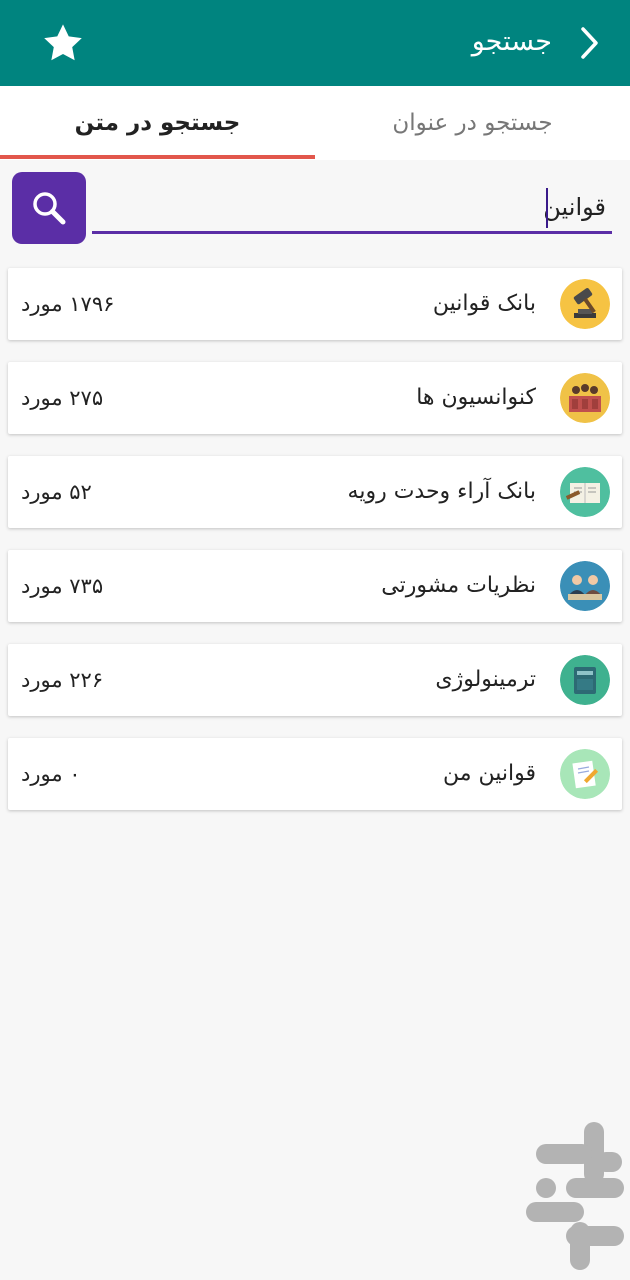  Describe the element at coordinates (56, 492) in the screenshot. I see `result-count: ۵۲ مورد` at that location.